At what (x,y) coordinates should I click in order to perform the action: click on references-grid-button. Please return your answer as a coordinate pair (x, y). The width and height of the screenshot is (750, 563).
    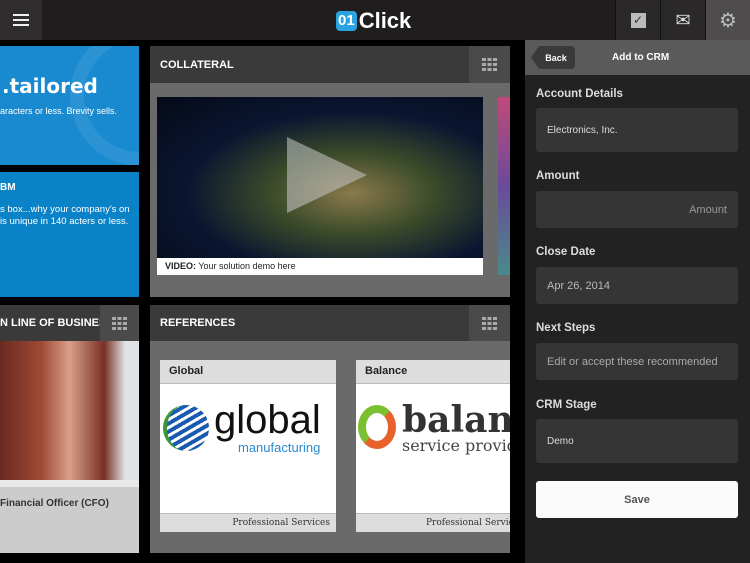
    Looking at the image, I should click on (489, 323).